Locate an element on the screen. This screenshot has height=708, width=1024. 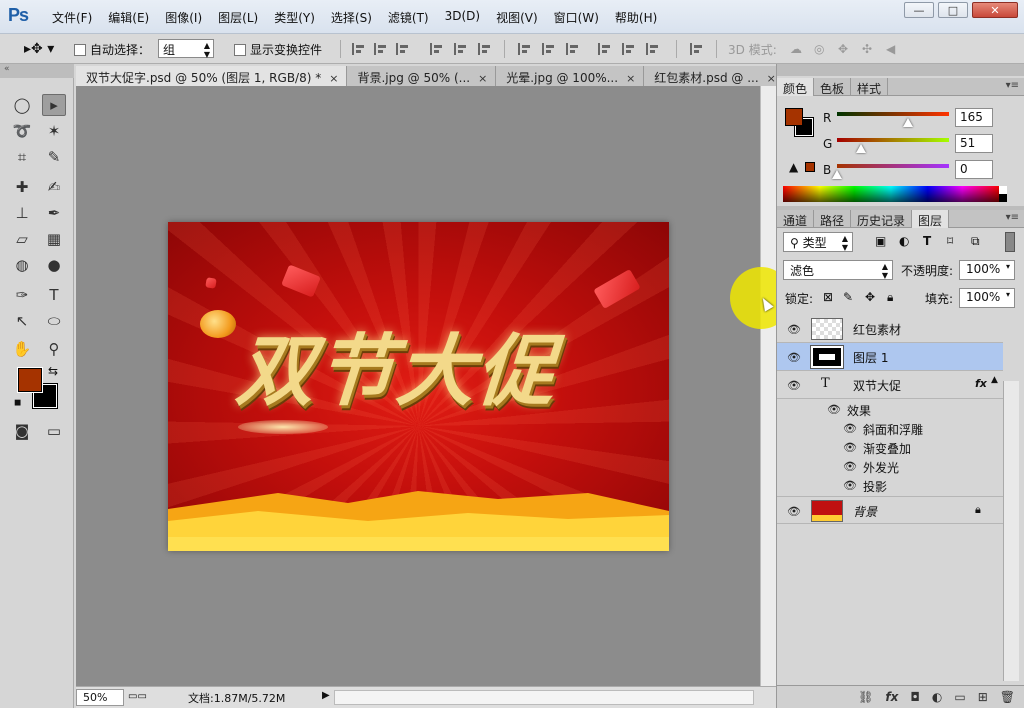
layer-row-background: 👁︎ 背景 🔒︎ is located at coordinates (890, 510).